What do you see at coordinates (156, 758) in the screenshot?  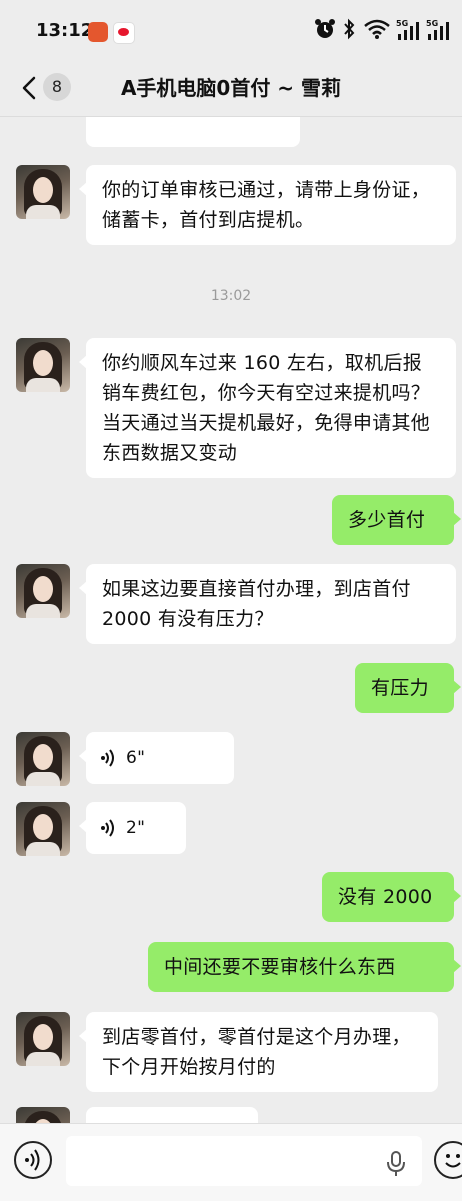 I see `voice-message: 6"` at bounding box center [156, 758].